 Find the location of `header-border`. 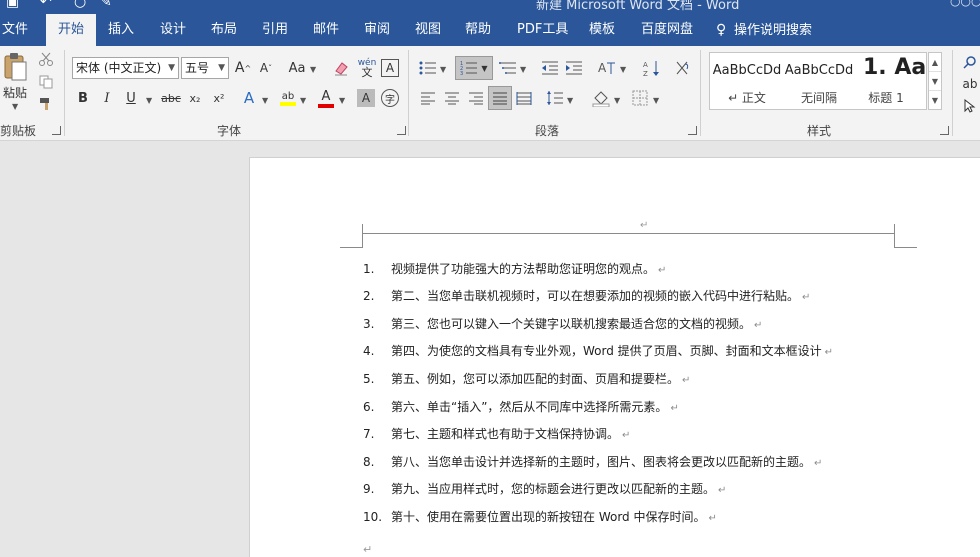

header-border is located at coordinates (629, 233).